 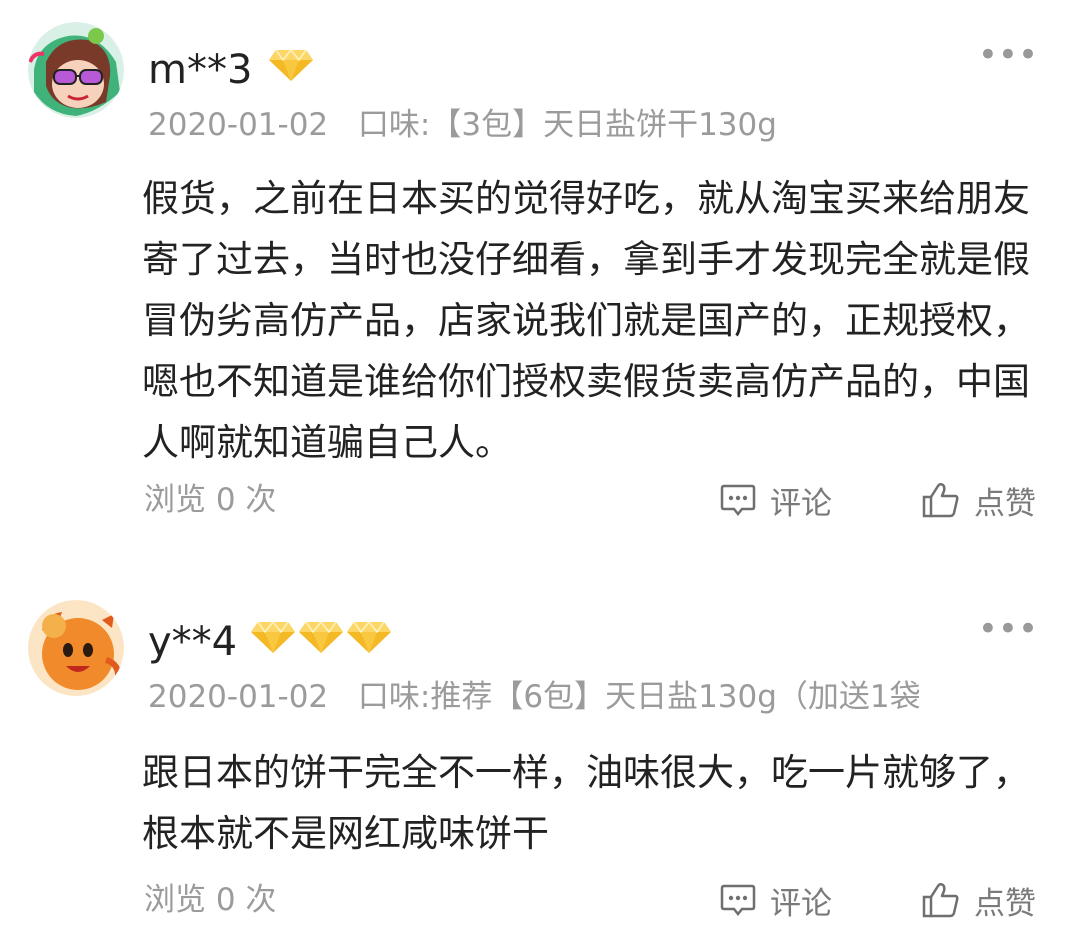 I want to click on cartoon-girl-sunglasses-avatar, so click(x=76, y=70).